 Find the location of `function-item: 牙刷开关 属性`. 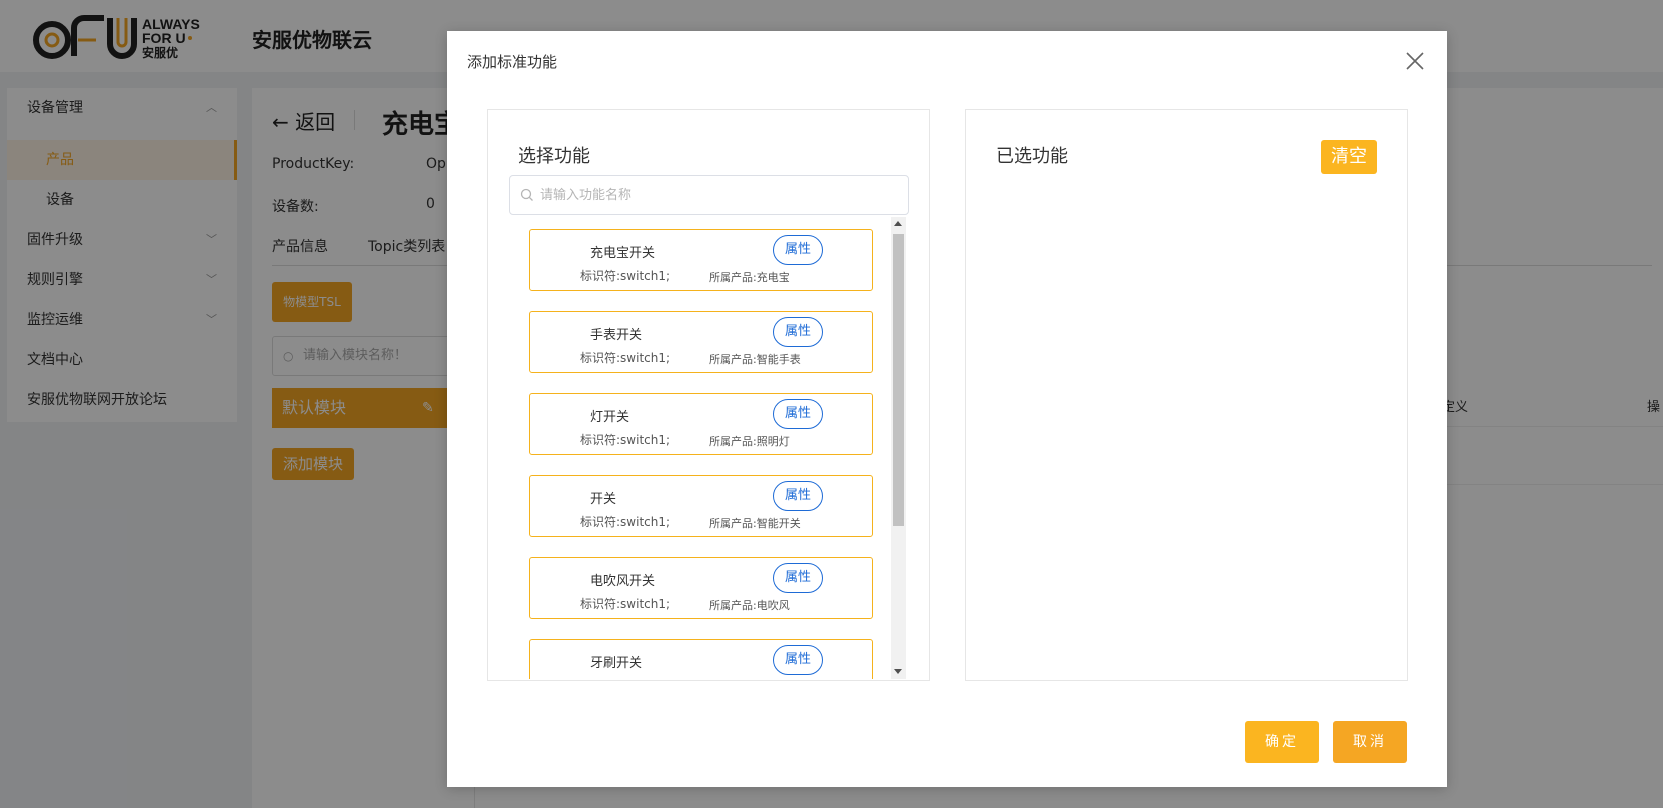

function-item: 牙刷开关 属性 is located at coordinates (701, 659).